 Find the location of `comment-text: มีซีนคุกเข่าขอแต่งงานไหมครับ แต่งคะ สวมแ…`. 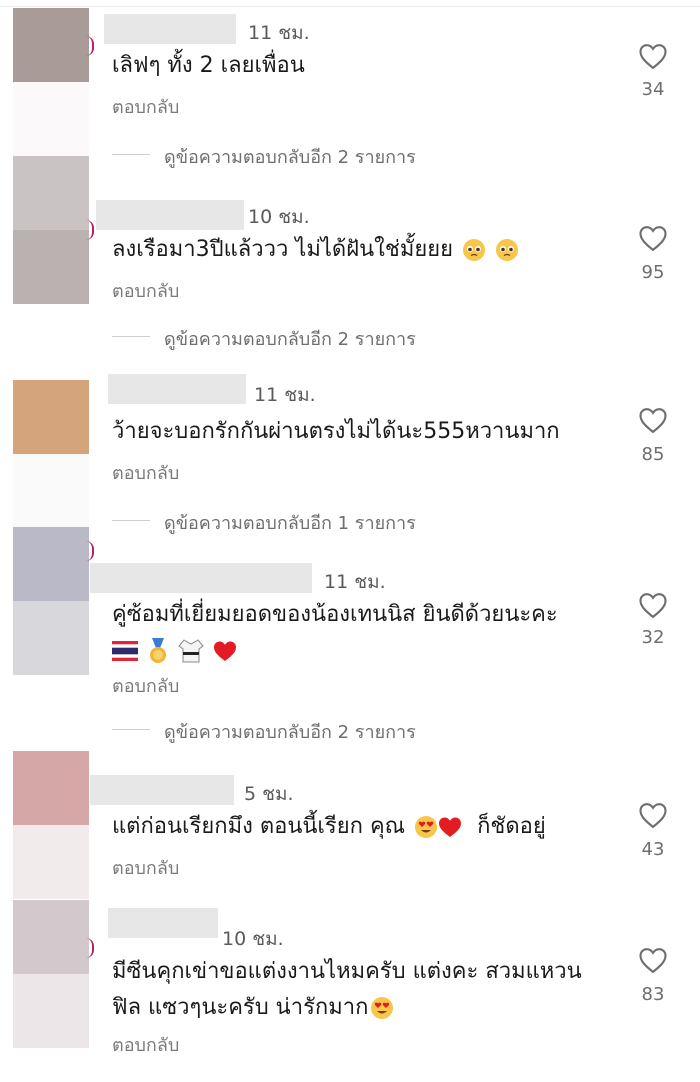

comment-text: มีซีนคุกเข่าขอแต่งงานไหมครับ แต่งคะ สวมแ… is located at coordinates (362, 990).